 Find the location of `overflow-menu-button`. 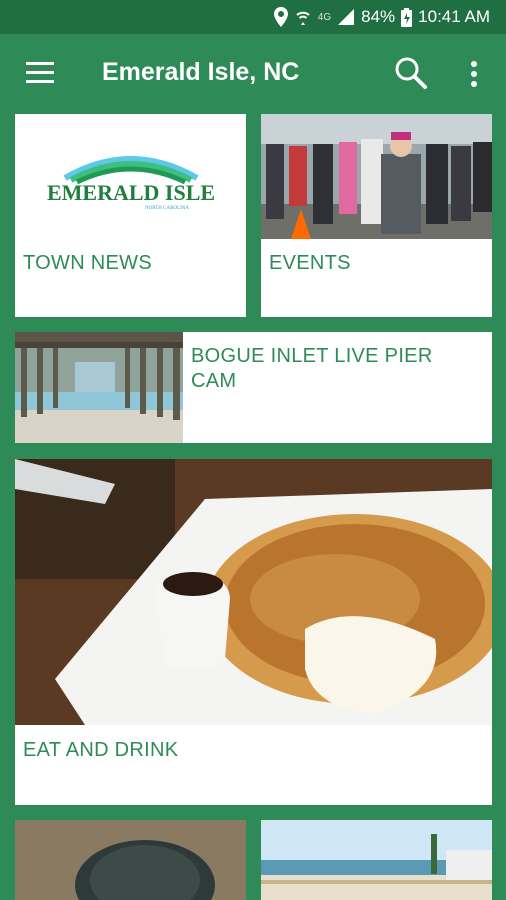

overflow-menu-button is located at coordinates (474, 74).